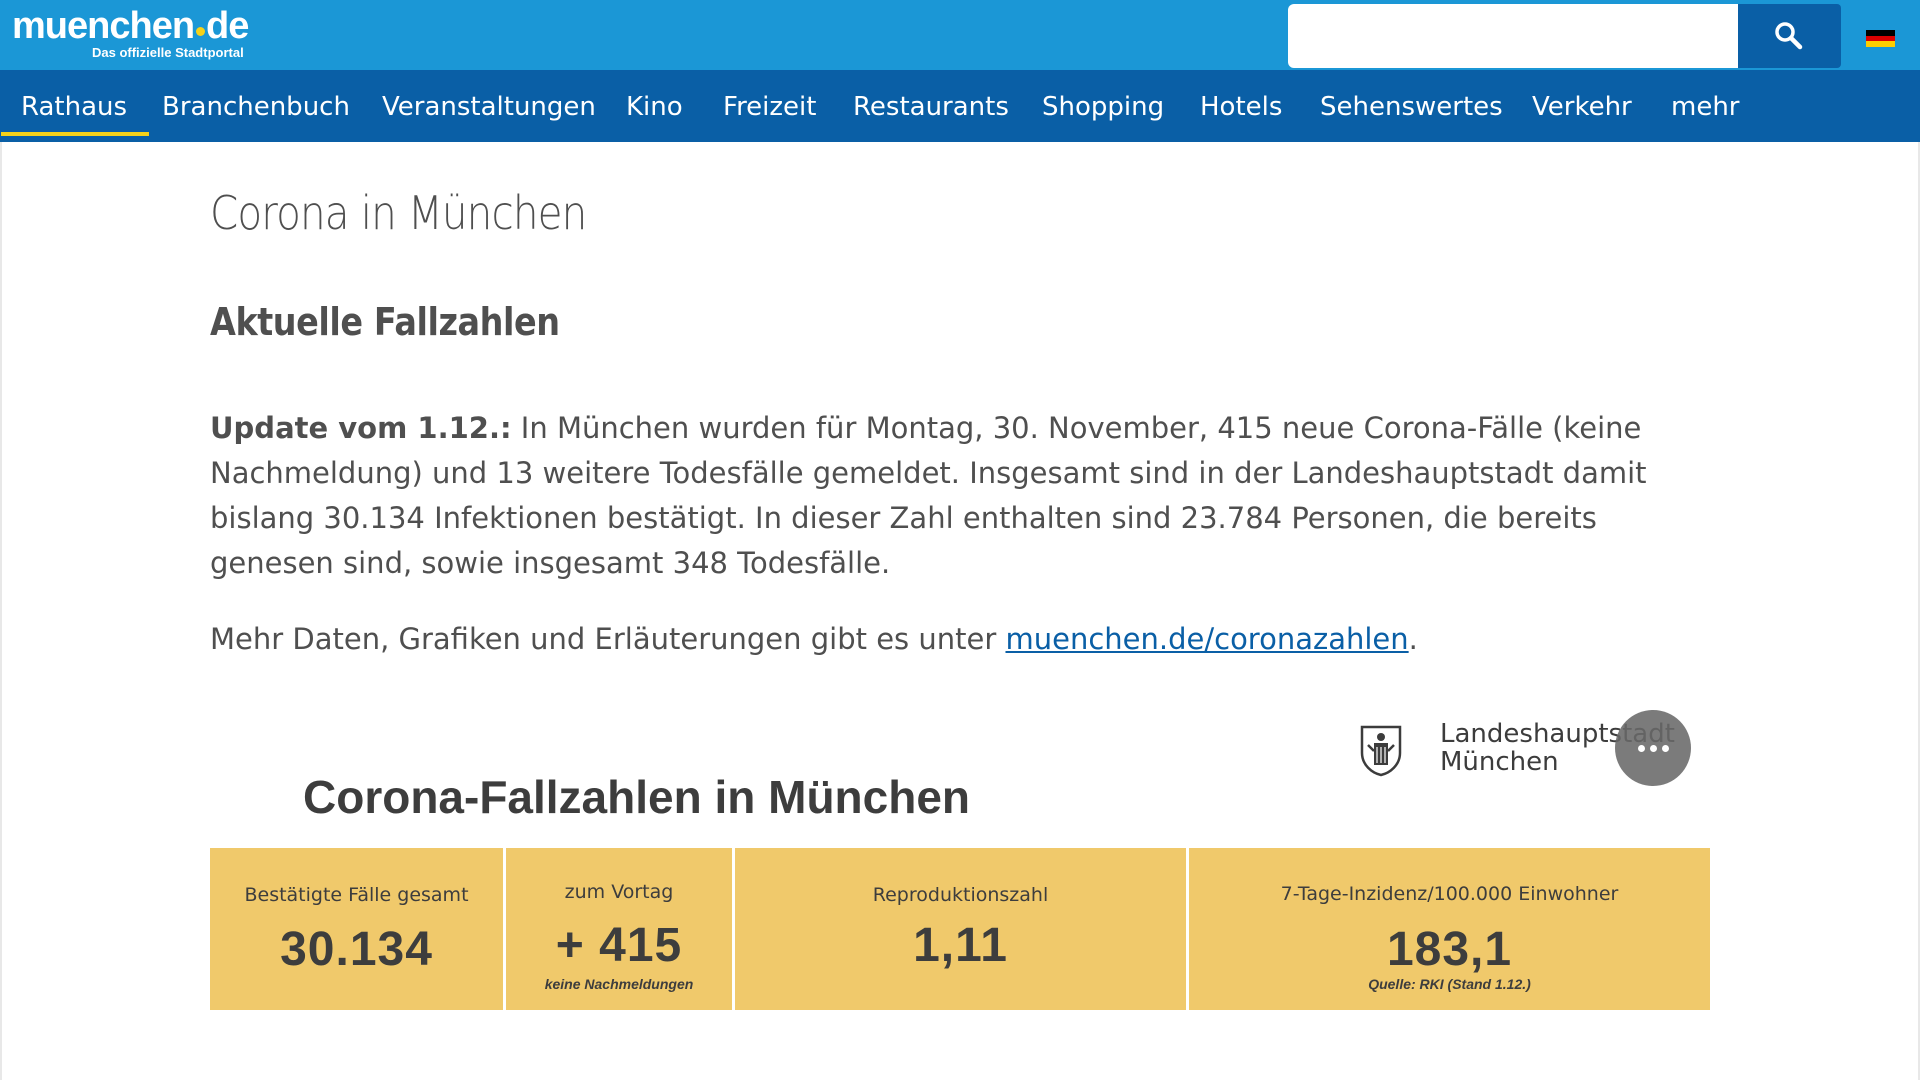 The width and height of the screenshot is (1920, 1080). What do you see at coordinates (1582, 106) in the screenshot?
I see `nav-item-verkehr: Verkehr` at bounding box center [1582, 106].